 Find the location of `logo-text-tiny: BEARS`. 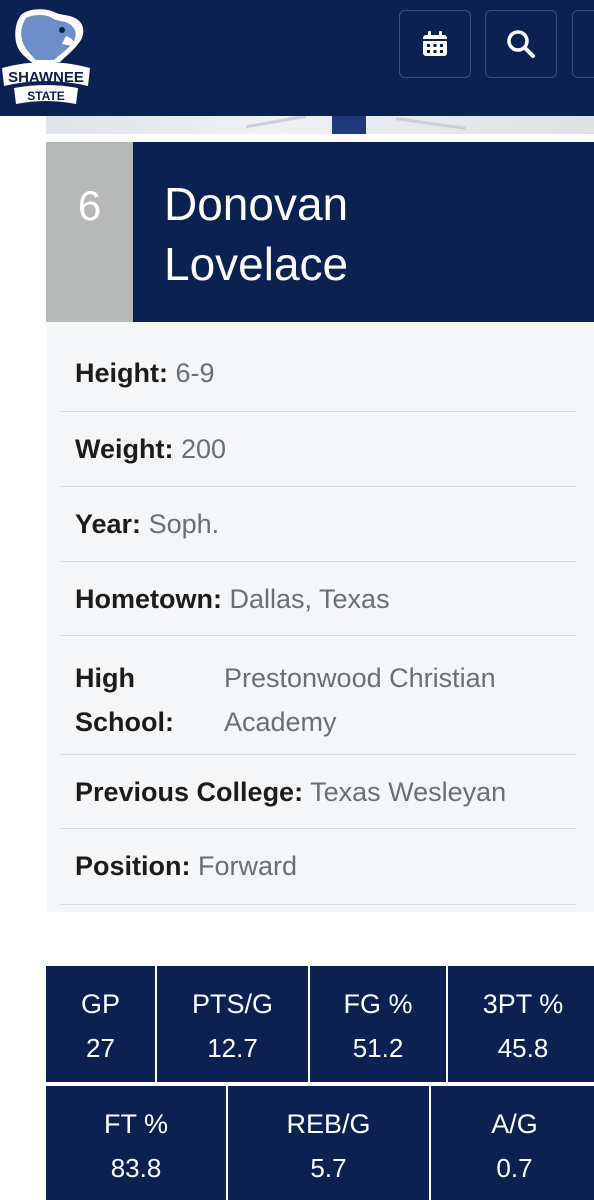

logo-text-tiny: BEARS is located at coordinates (46, 106).